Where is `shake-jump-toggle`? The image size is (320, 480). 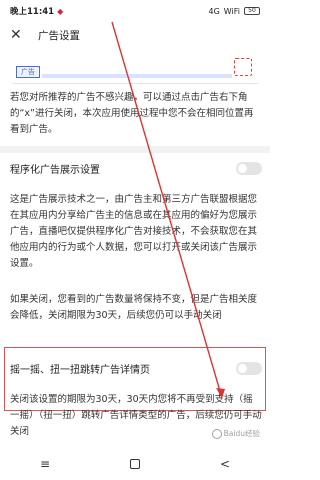 shake-jump-toggle is located at coordinates (249, 368).